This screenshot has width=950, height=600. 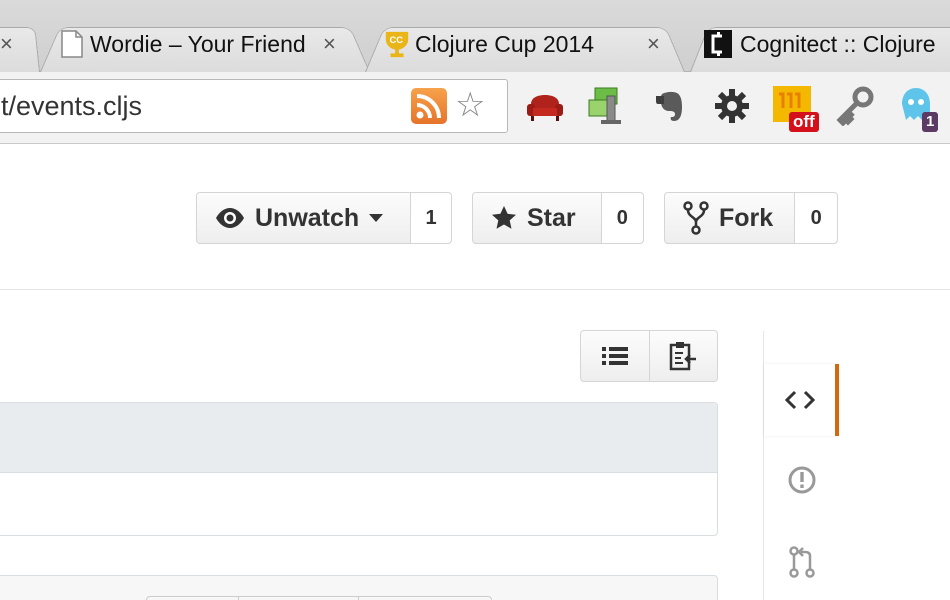 What do you see at coordinates (796, 109) in the screenshot?
I see `off-extension-icon: off` at bounding box center [796, 109].